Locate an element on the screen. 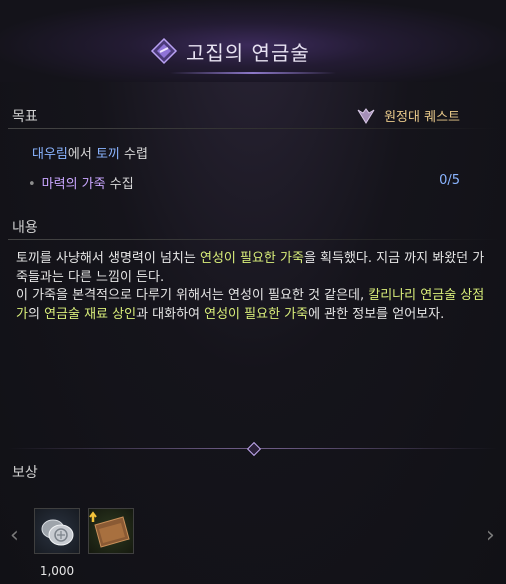  content-divider is located at coordinates (253, 239).